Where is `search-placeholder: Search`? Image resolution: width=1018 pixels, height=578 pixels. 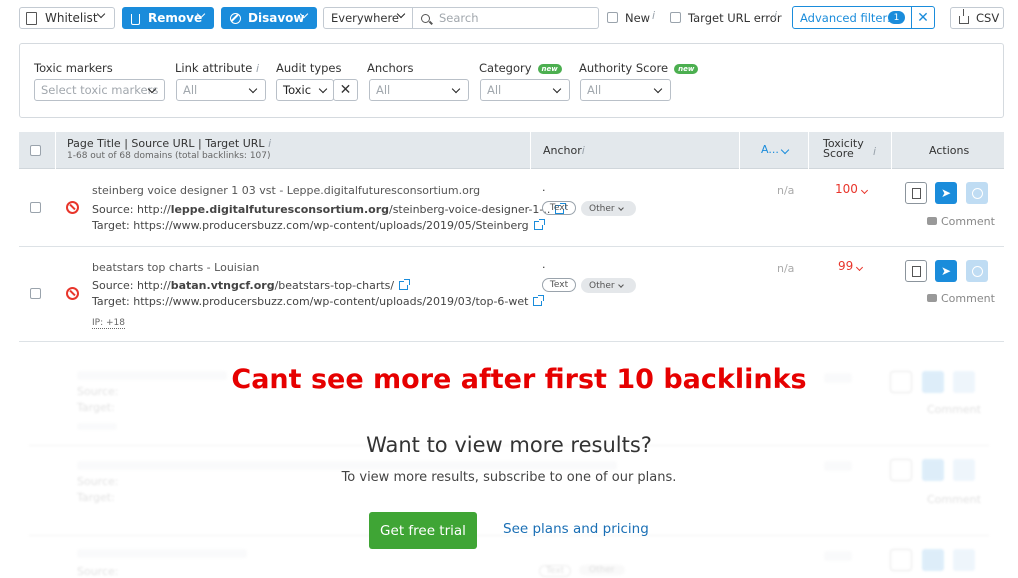
search-placeholder: Search is located at coordinates (459, 18).